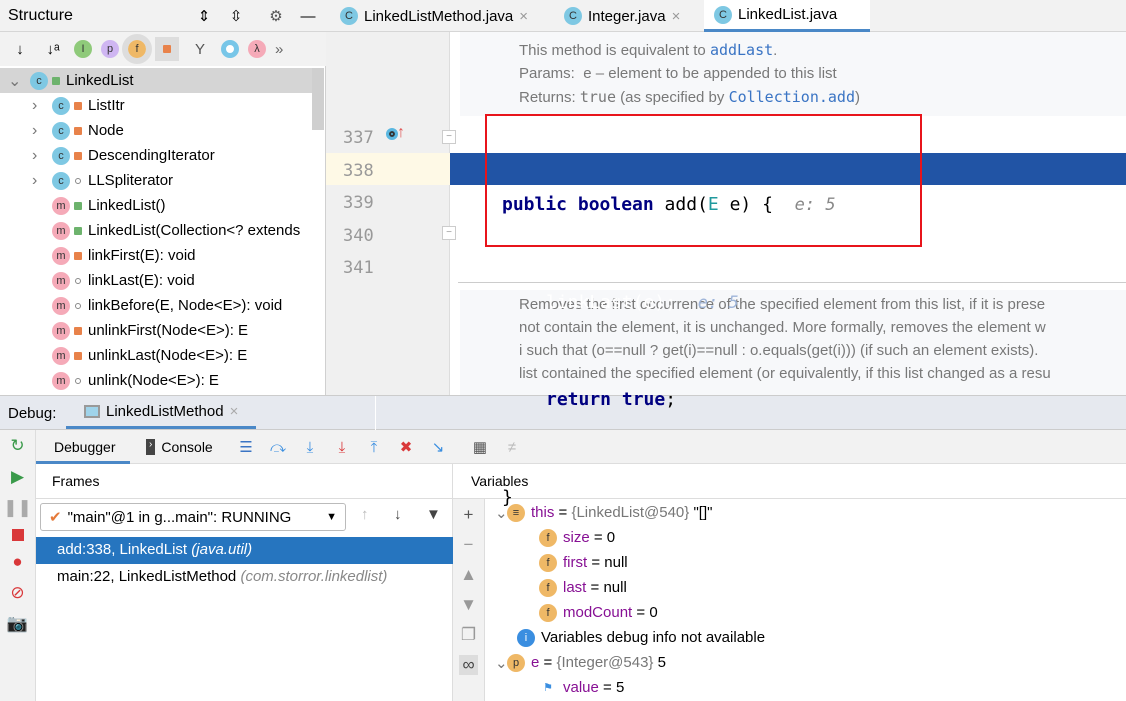 This screenshot has height=701, width=1126. Describe the element at coordinates (156, 130) in the screenshot. I see `tree-item: › c Node` at that location.